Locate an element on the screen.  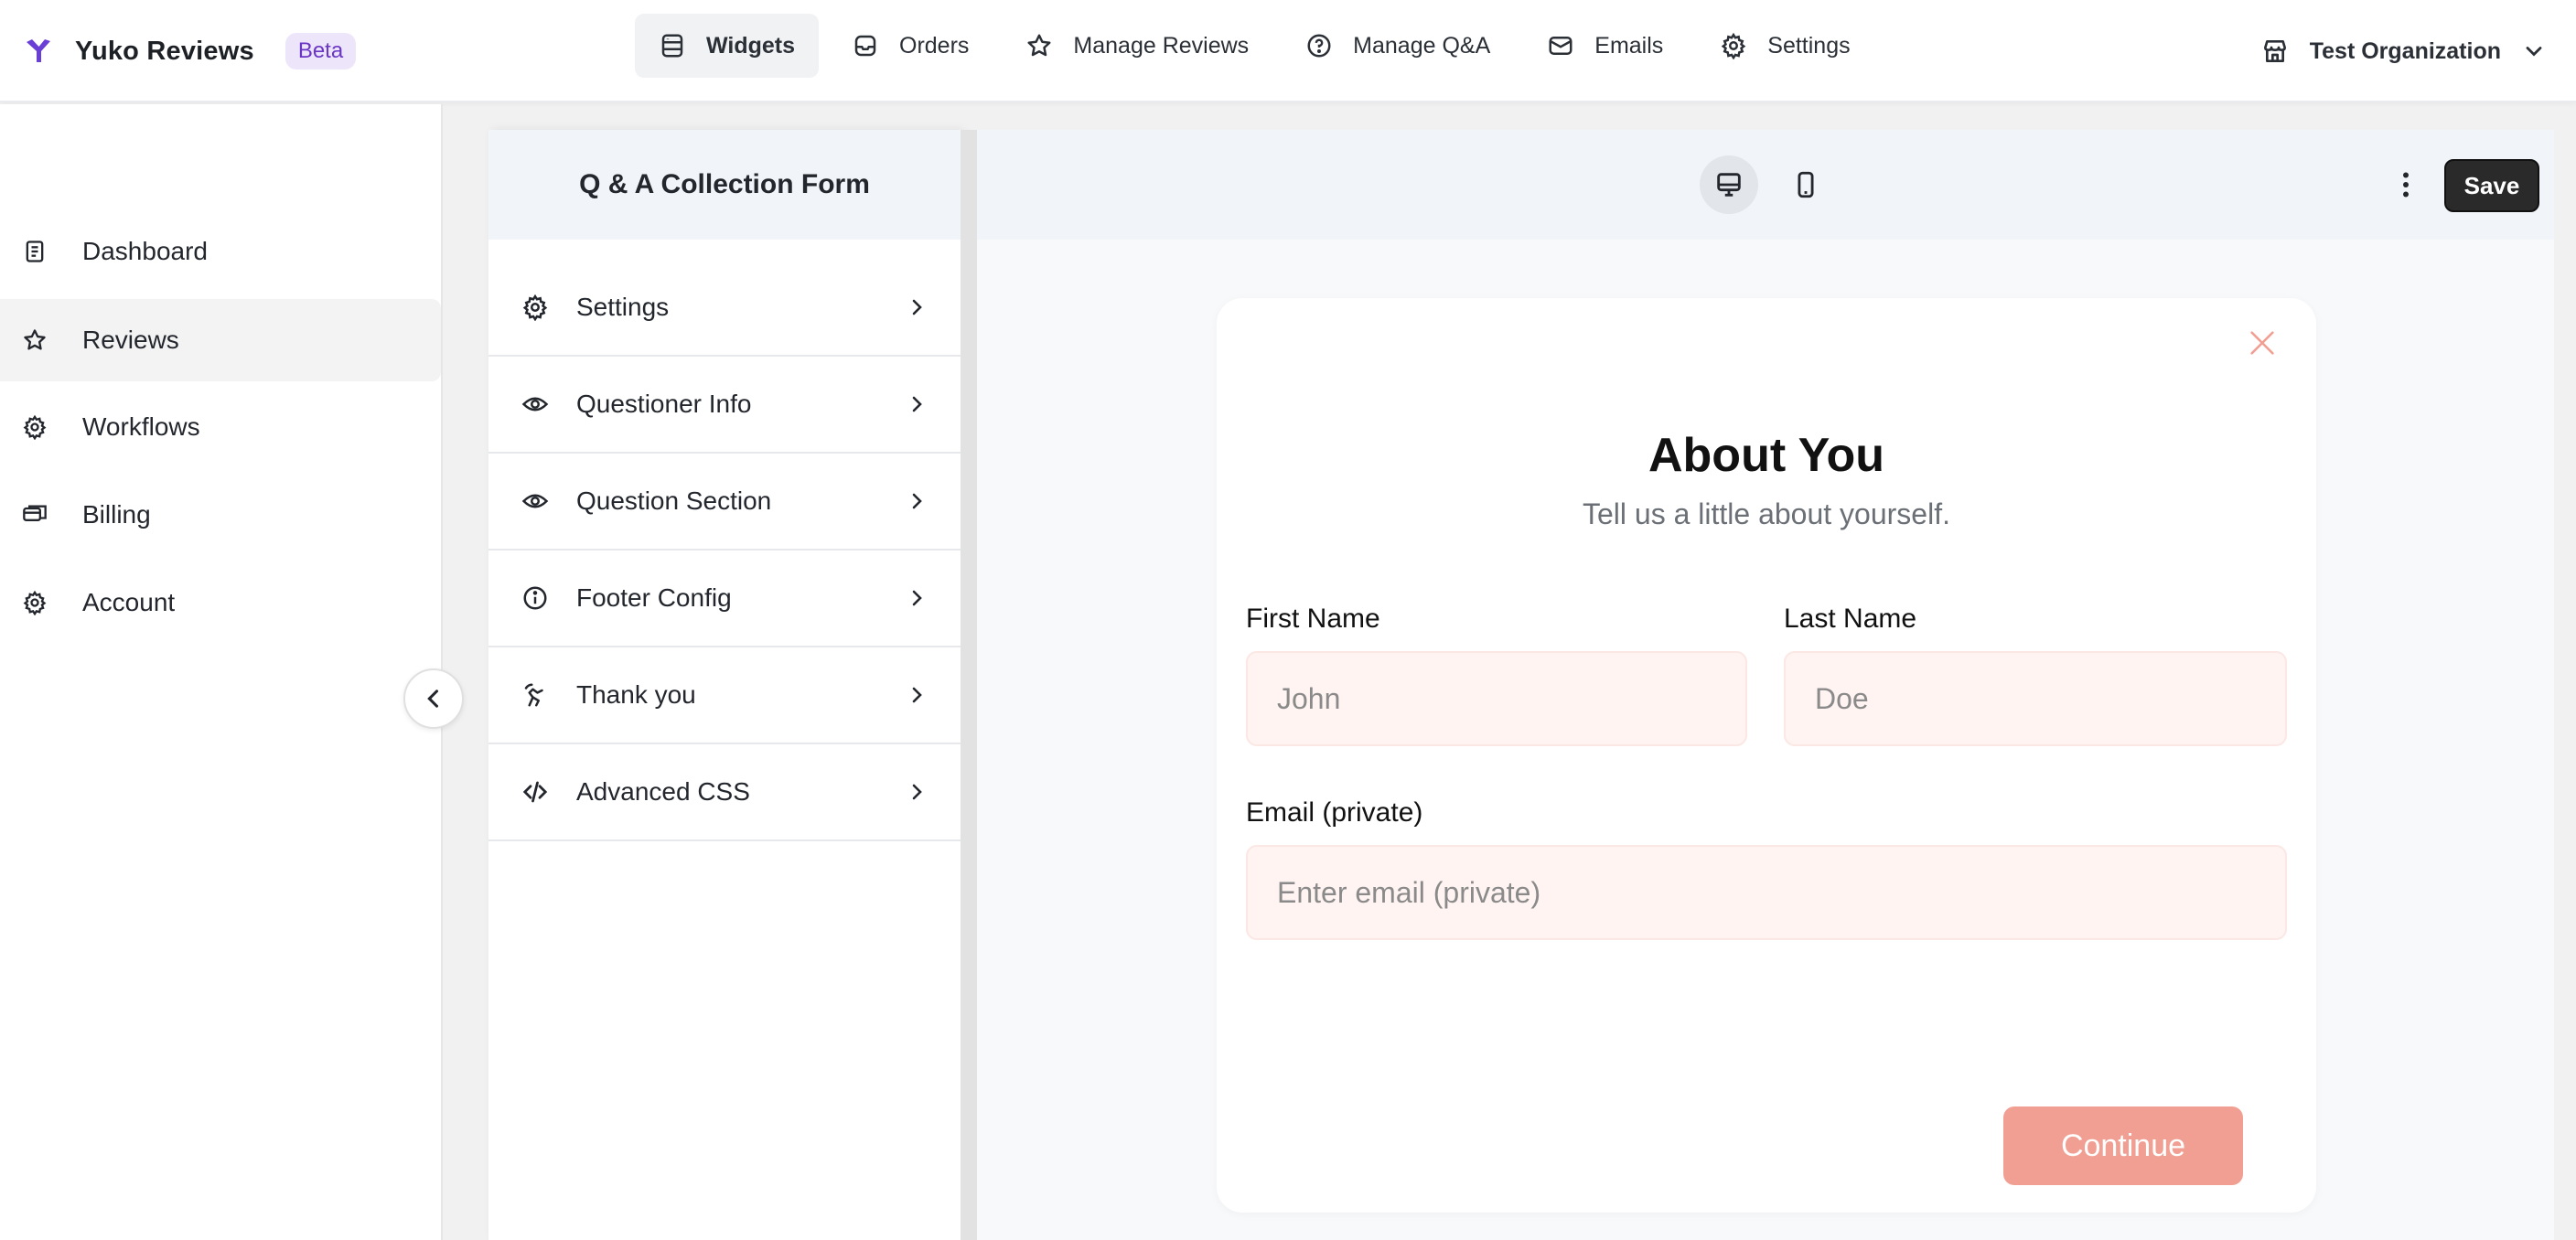
nav-manage-reviews: Manage Reviews is located at coordinates (1137, 46).